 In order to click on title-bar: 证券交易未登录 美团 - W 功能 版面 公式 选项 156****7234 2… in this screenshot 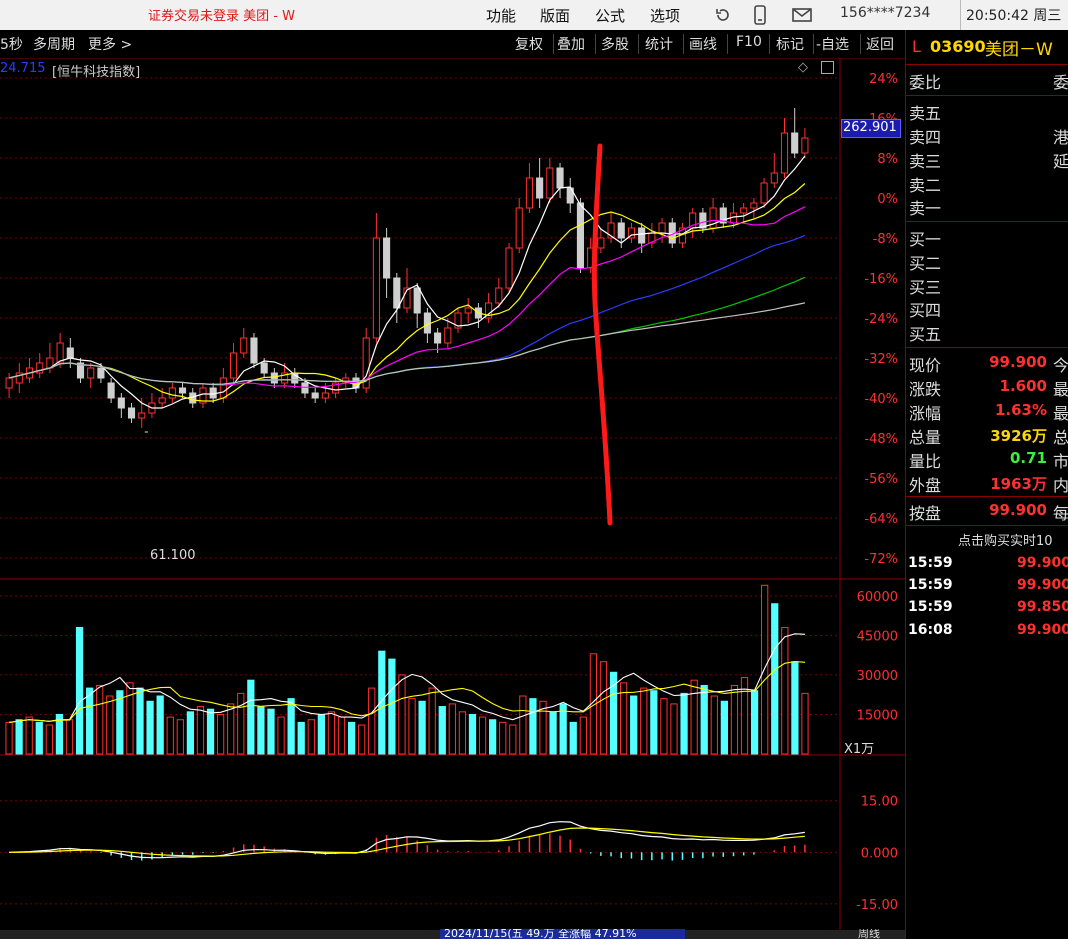, I will do `click(534, 15)`.